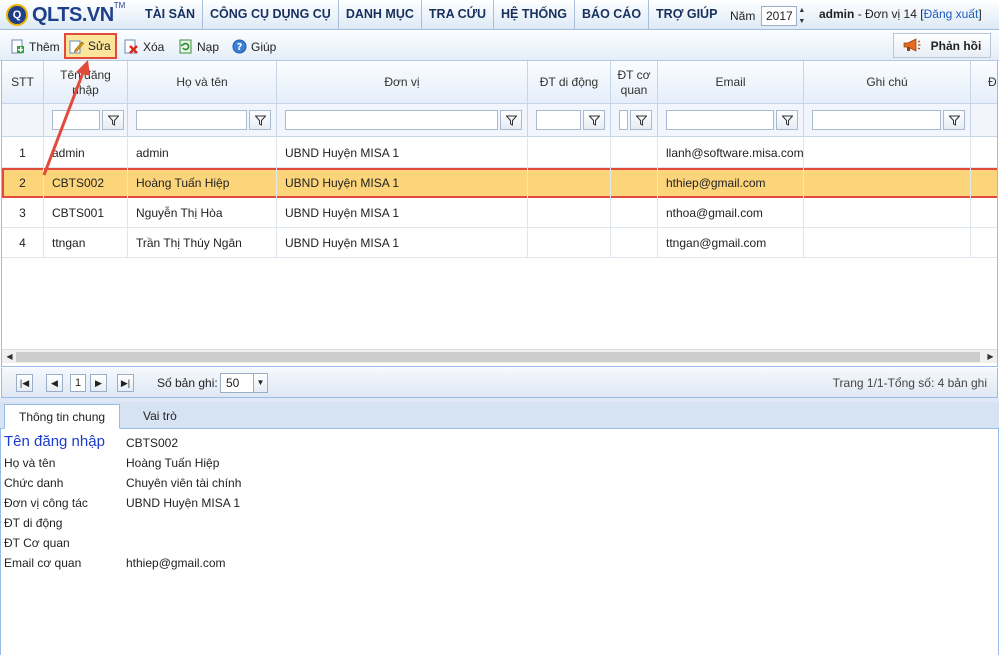 The width and height of the screenshot is (999, 655). I want to click on scroll-right-icon: ▶, so click(990, 357).